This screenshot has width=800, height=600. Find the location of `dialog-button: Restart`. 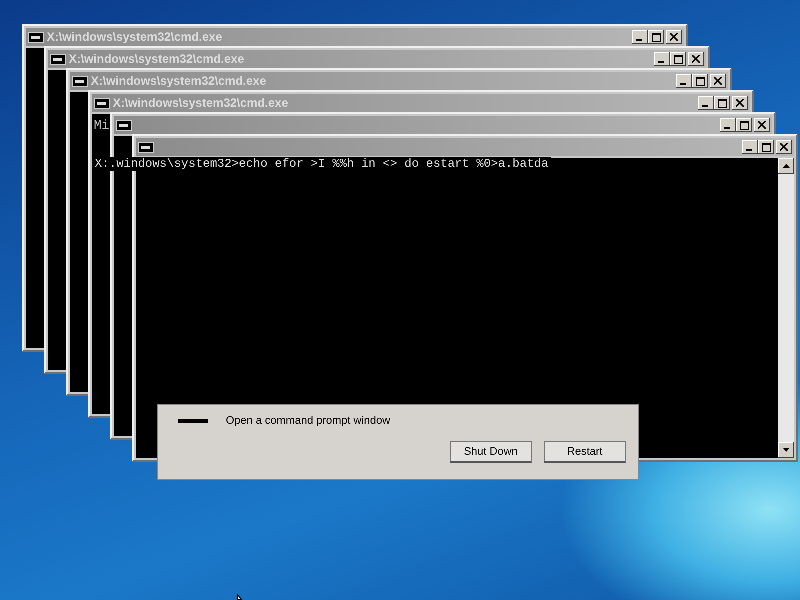

dialog-button: Restart is located at coordinates (585, 452).